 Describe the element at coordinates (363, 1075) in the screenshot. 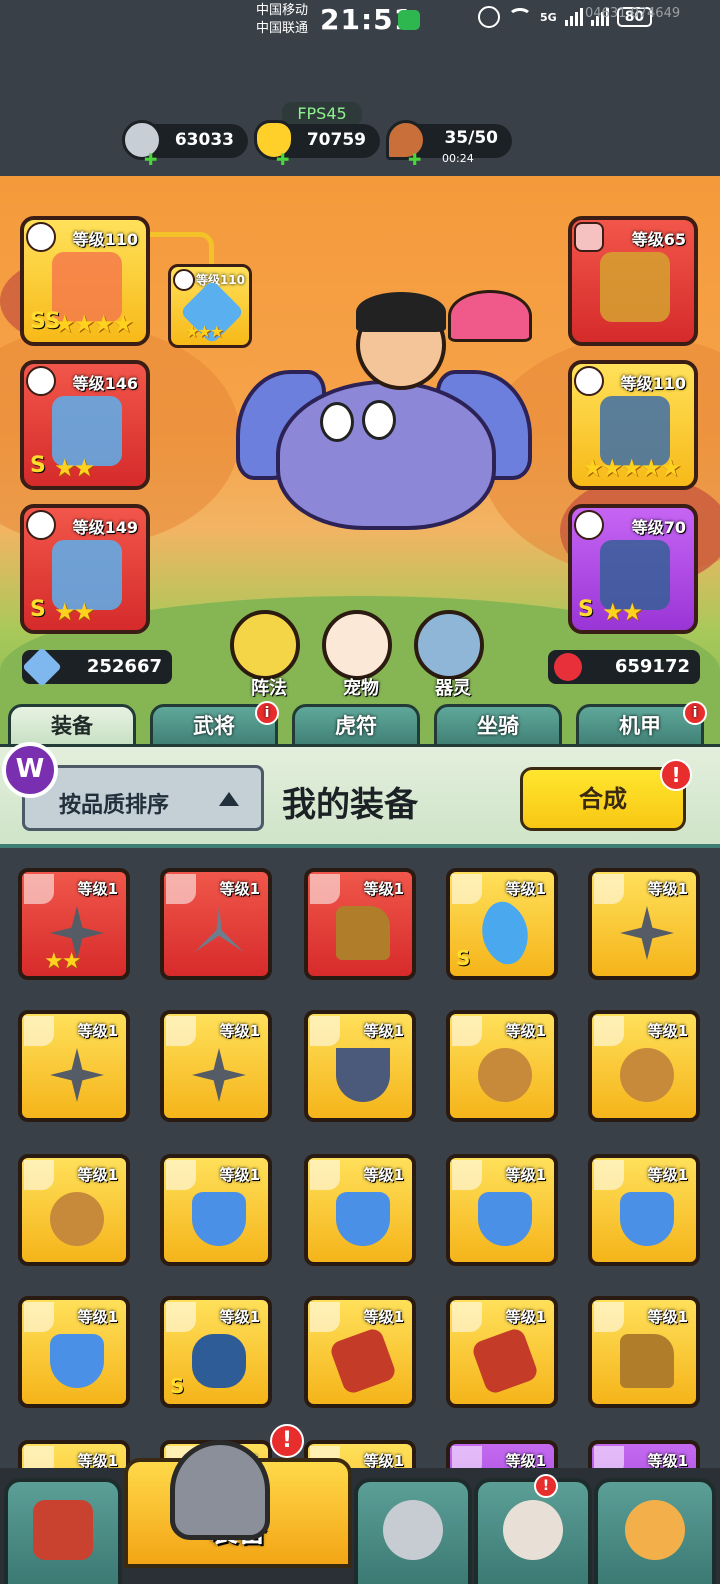

I see `knife-icon` at that location.